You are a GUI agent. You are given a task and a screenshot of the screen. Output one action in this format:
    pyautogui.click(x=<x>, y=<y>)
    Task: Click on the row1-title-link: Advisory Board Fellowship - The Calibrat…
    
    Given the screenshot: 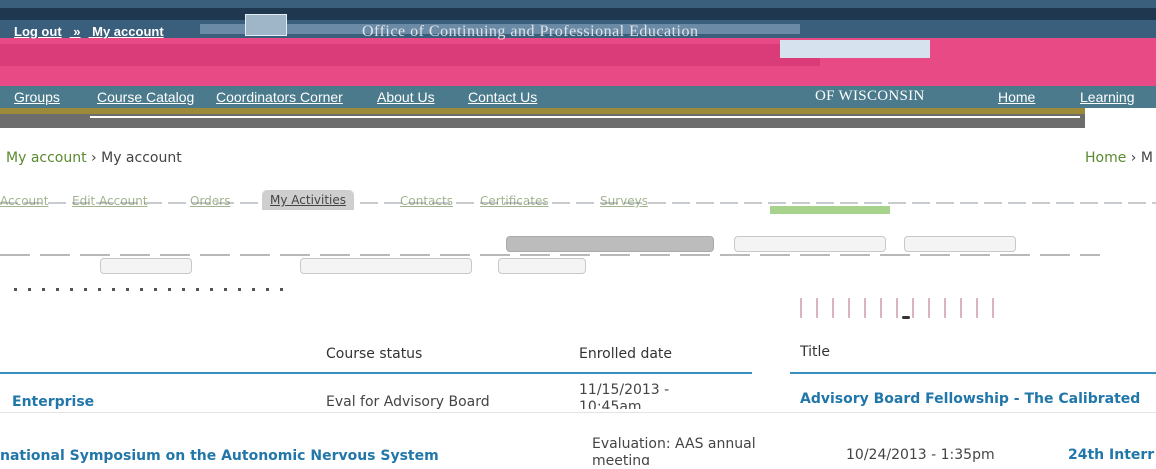 What is the action you would take?
    pyautogui.click(x=970, y=399)
    